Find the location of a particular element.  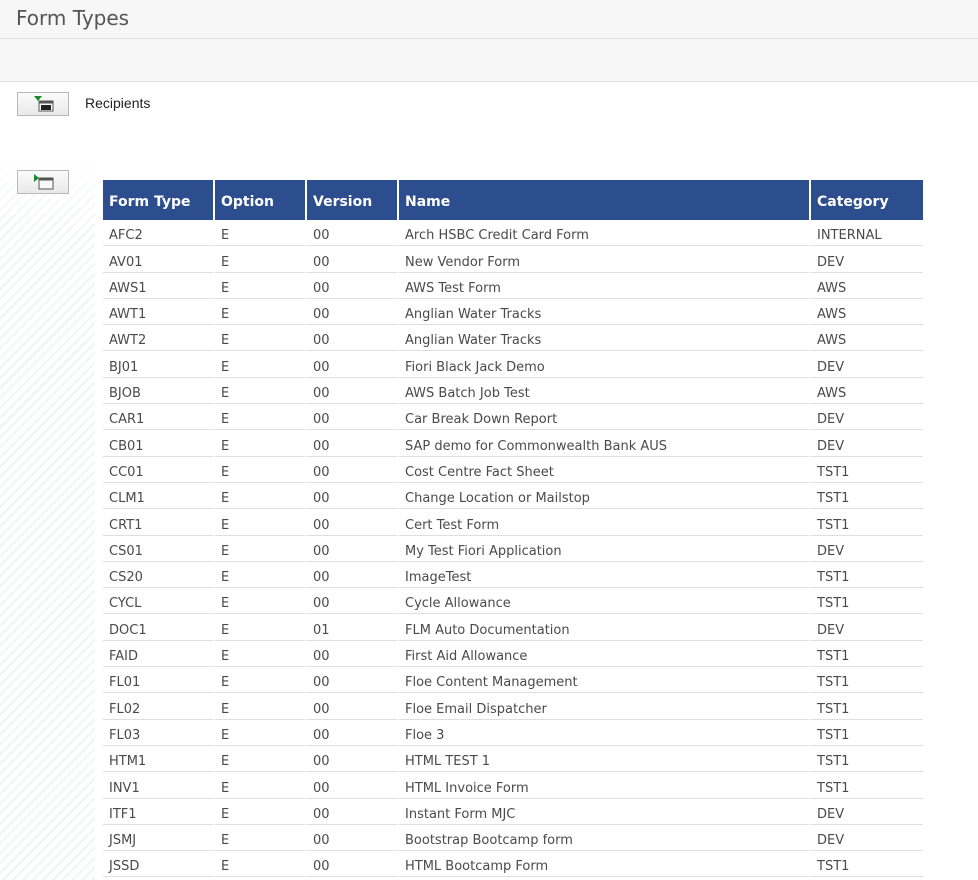

cell-category: AWS is located at coordinates (867, 312).